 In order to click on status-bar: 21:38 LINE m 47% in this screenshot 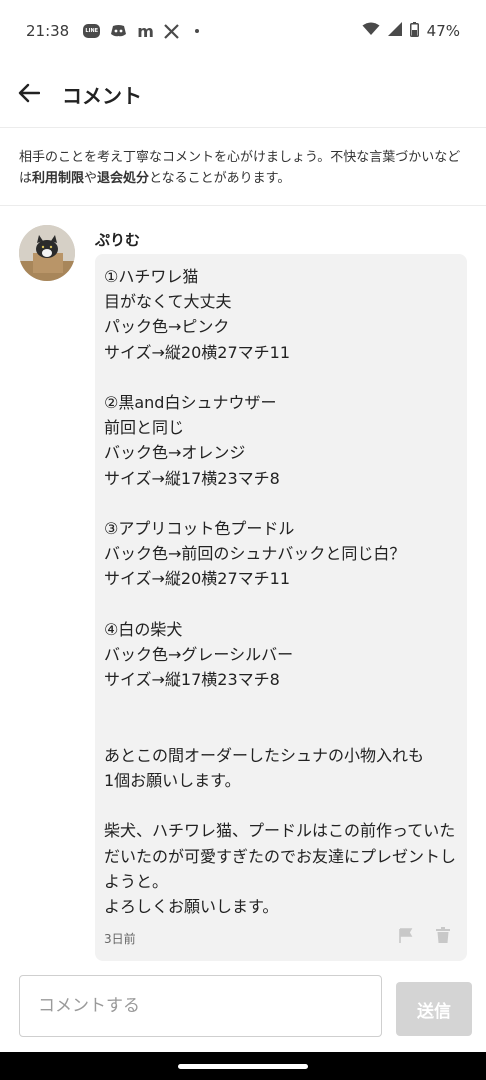, I will do `click(243, 31)`.